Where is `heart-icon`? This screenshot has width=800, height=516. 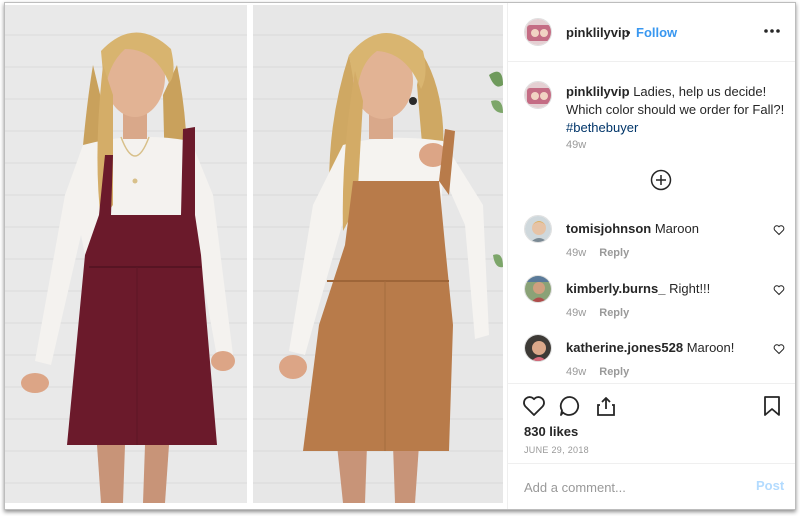 heart-icon is located at coordinates (534, 406).